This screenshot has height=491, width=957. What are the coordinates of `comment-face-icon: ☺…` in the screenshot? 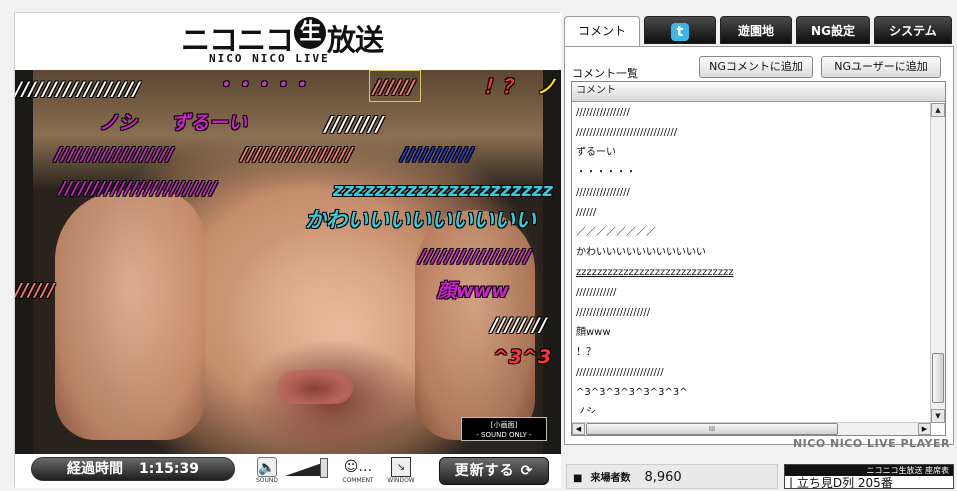 It's located at (358, 467).